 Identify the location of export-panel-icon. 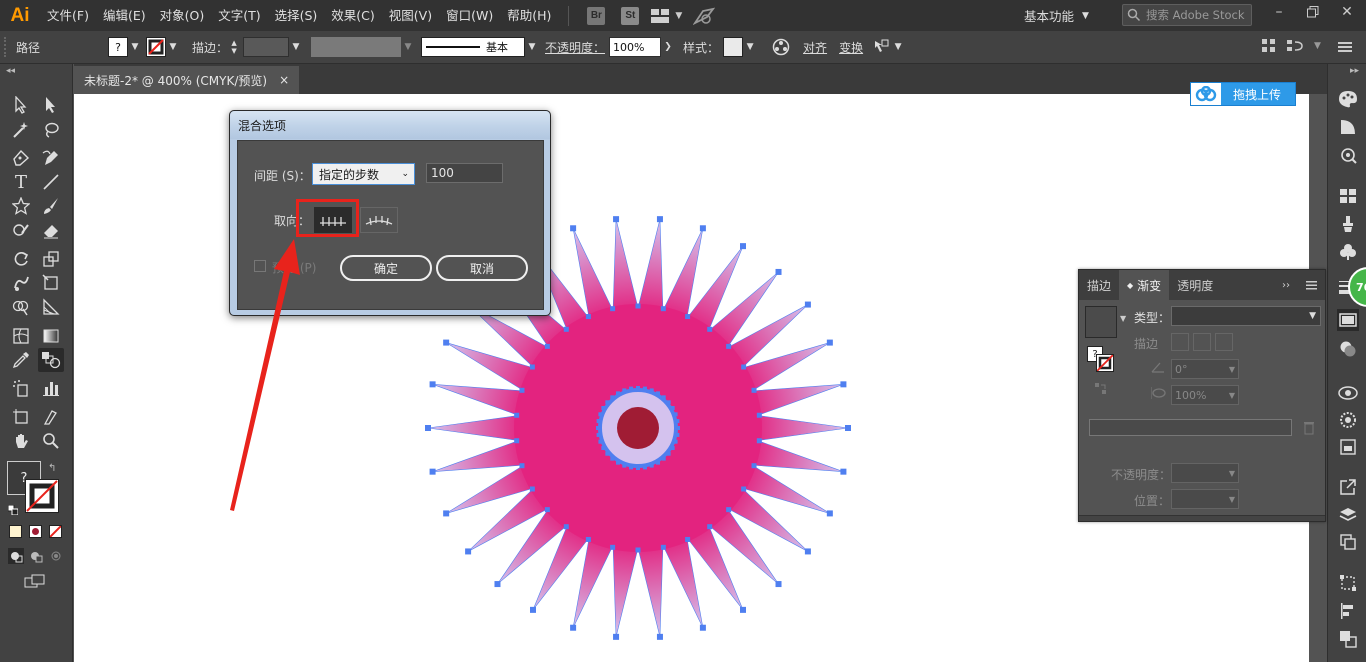
(1348, 487).